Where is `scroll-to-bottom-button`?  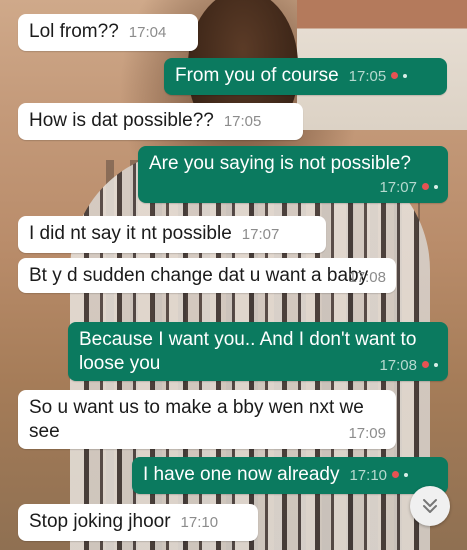
scroll-to-bottom-button is located at coordinates (430, 506).